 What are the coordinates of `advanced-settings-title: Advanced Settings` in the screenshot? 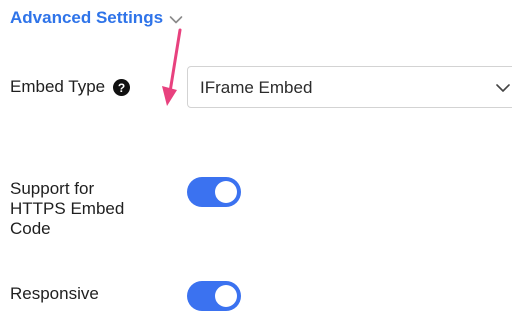 It's located at (87, 17).